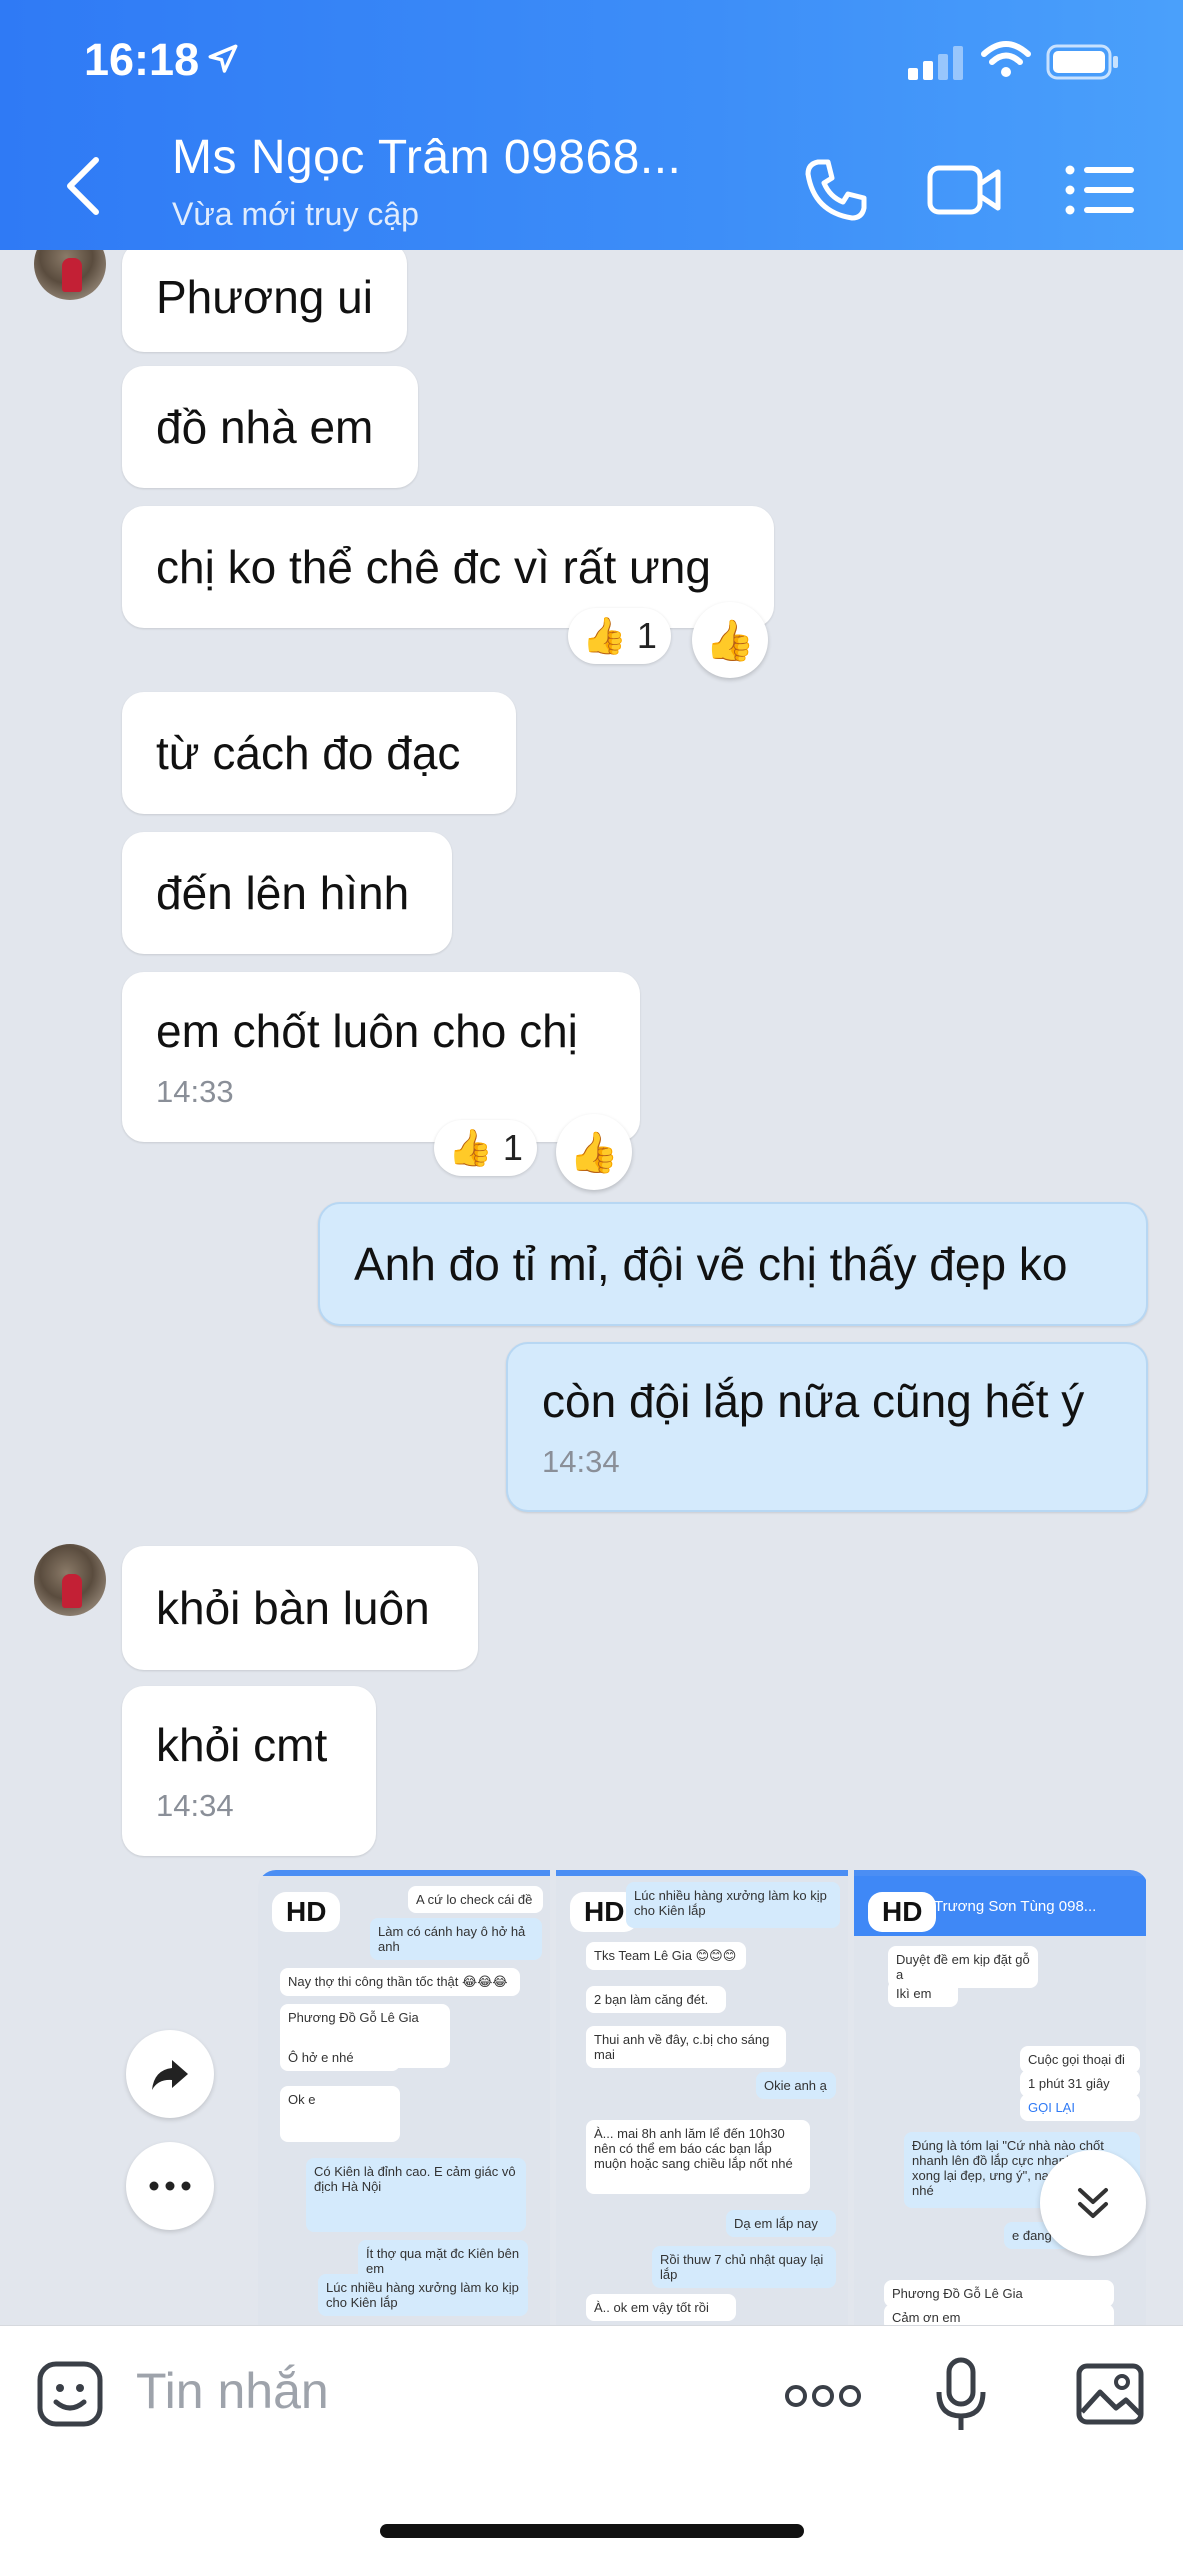 This screenshot has width=1183, height=2561. What do you see at coordinates (340, 2057) in the screenshot?
I see `thumb-text: Ô hở e nhé` at bounding box center [340, 2057].